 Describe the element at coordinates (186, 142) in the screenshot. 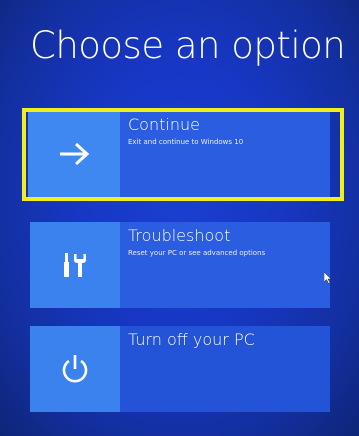

I see `continue-description: Exit and continue to Windows 10` at that location.